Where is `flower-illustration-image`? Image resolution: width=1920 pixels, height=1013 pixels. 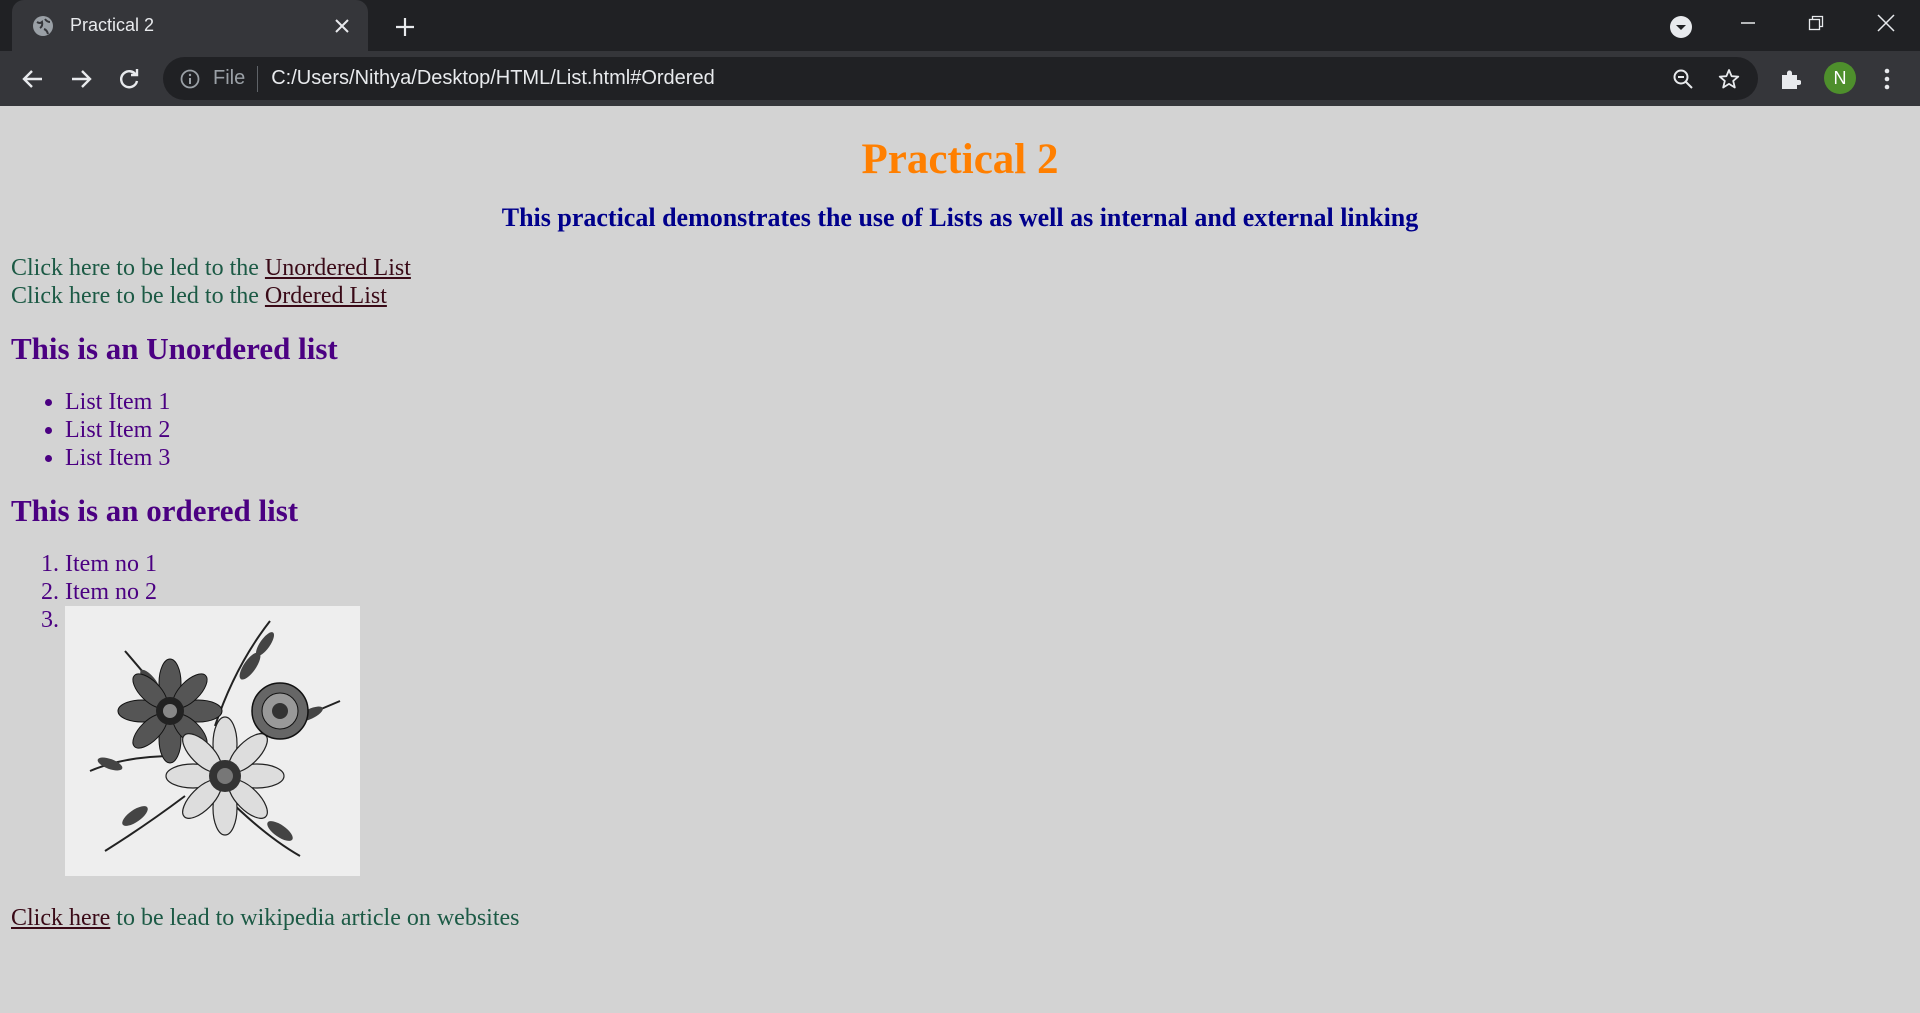 flower-illustration-image is located at coordinates (212, 741).